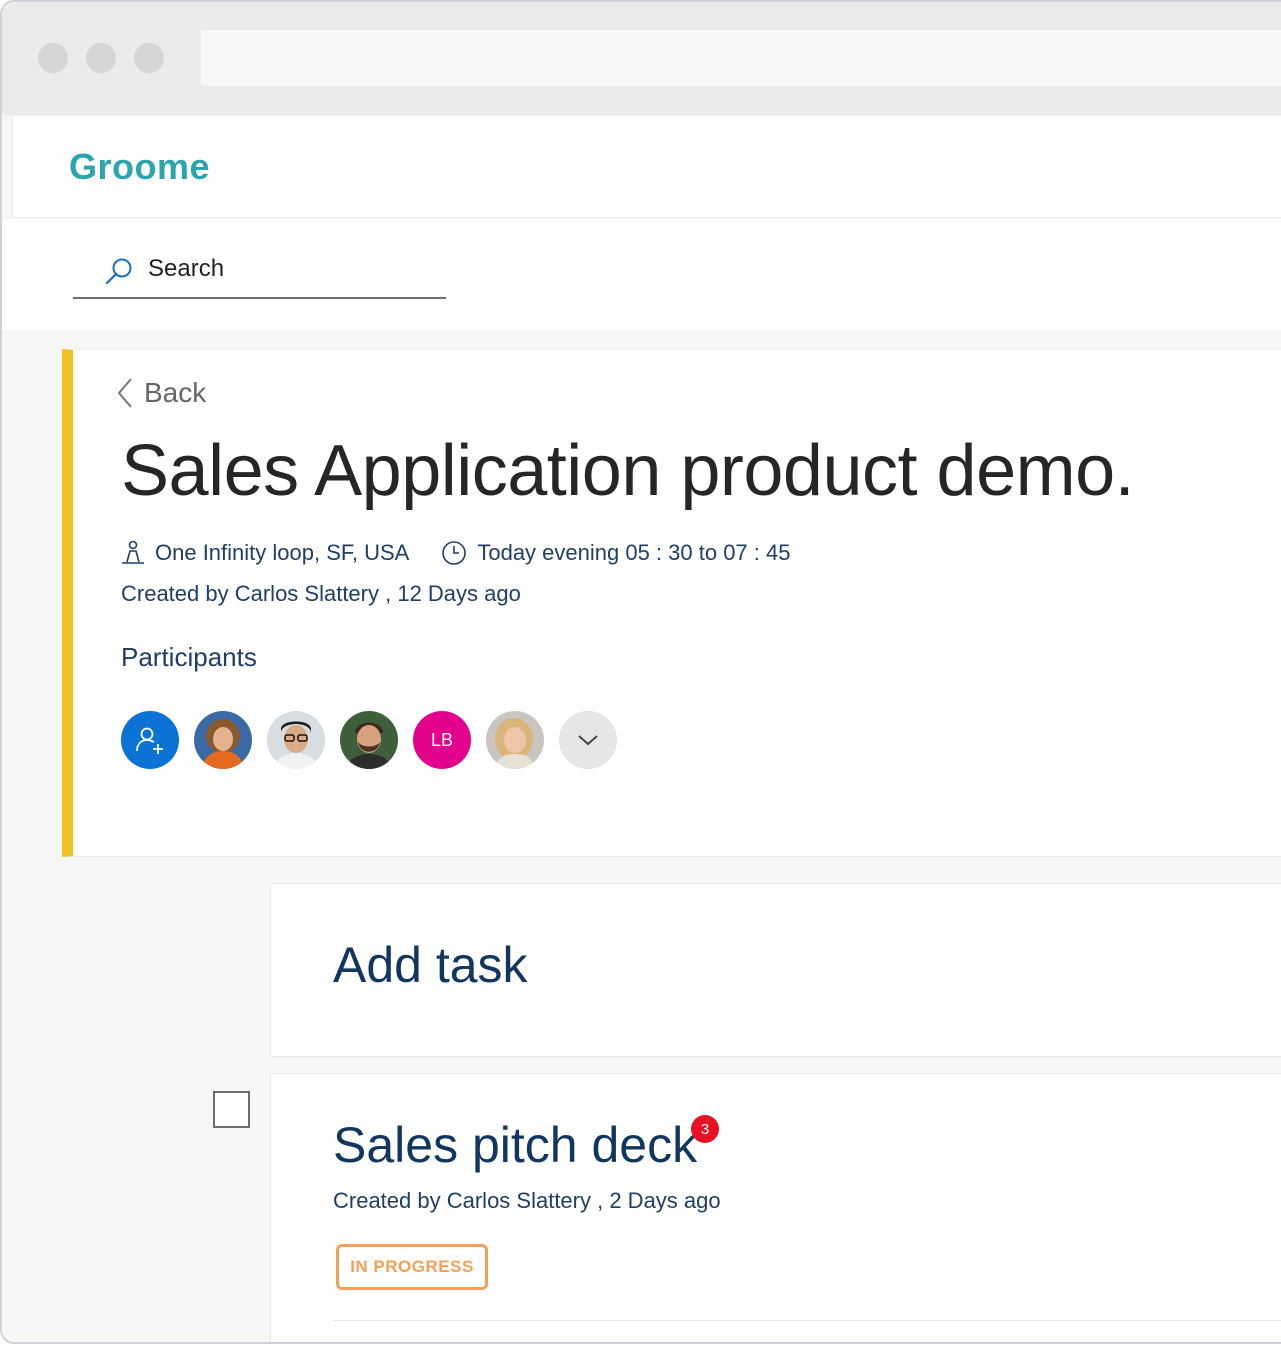 The width and height of the screenshot is (1281, 1356). Describe the element at coordinates (641, 274) in the screenshot. I see `search-area: Search` at that location.